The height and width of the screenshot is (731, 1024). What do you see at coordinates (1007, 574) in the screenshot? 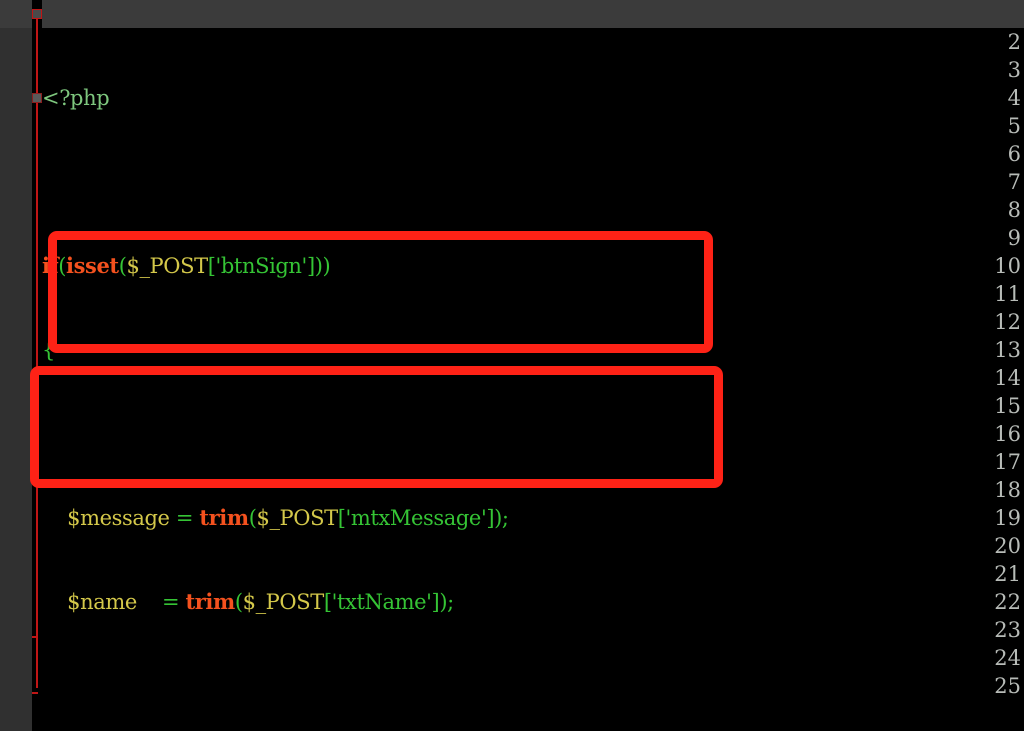
I see `line-number: 21` at bounding box center [1007, 574].